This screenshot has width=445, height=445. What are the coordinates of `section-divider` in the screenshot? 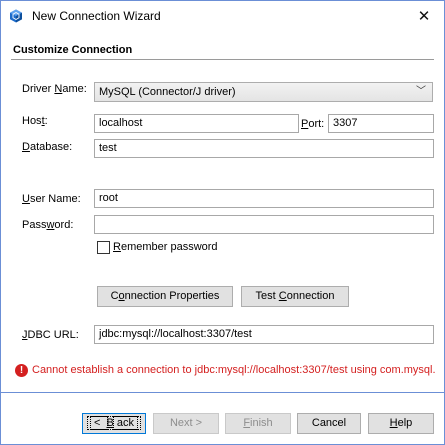 It's located at (222, 59).